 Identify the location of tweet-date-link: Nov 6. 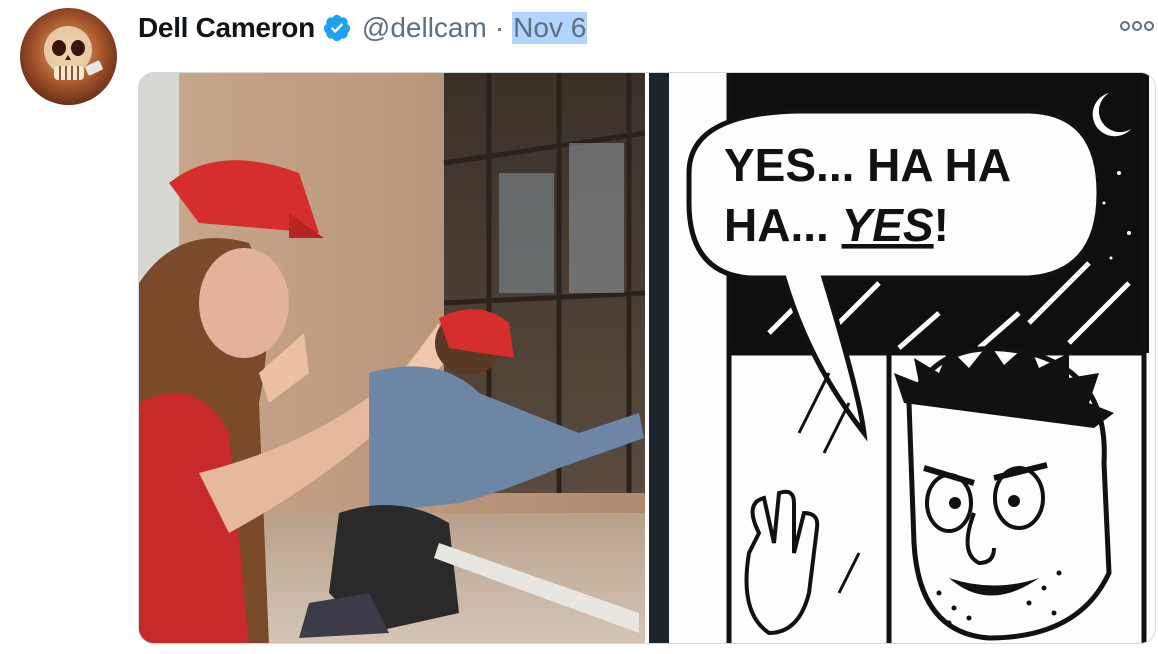
(550, 28).